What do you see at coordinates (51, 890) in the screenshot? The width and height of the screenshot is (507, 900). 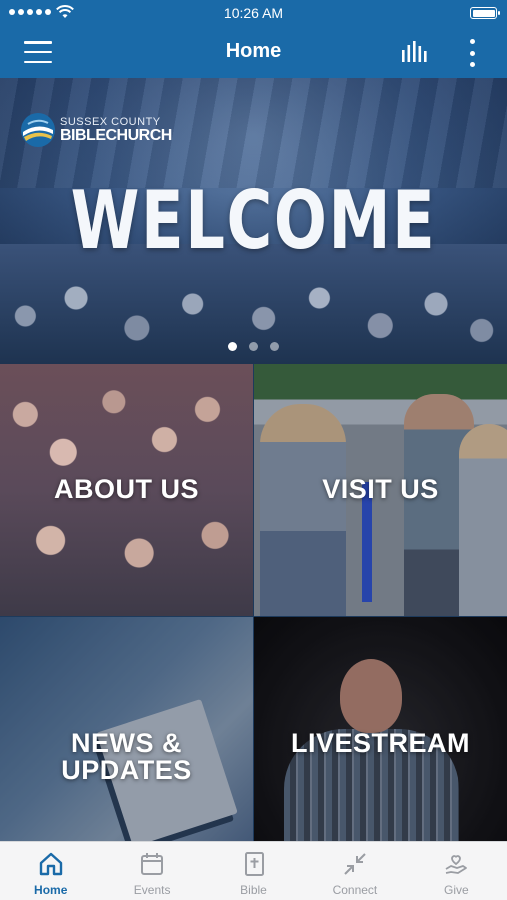 I see `tab-home-label: Home` at bounding box center [51, 890].